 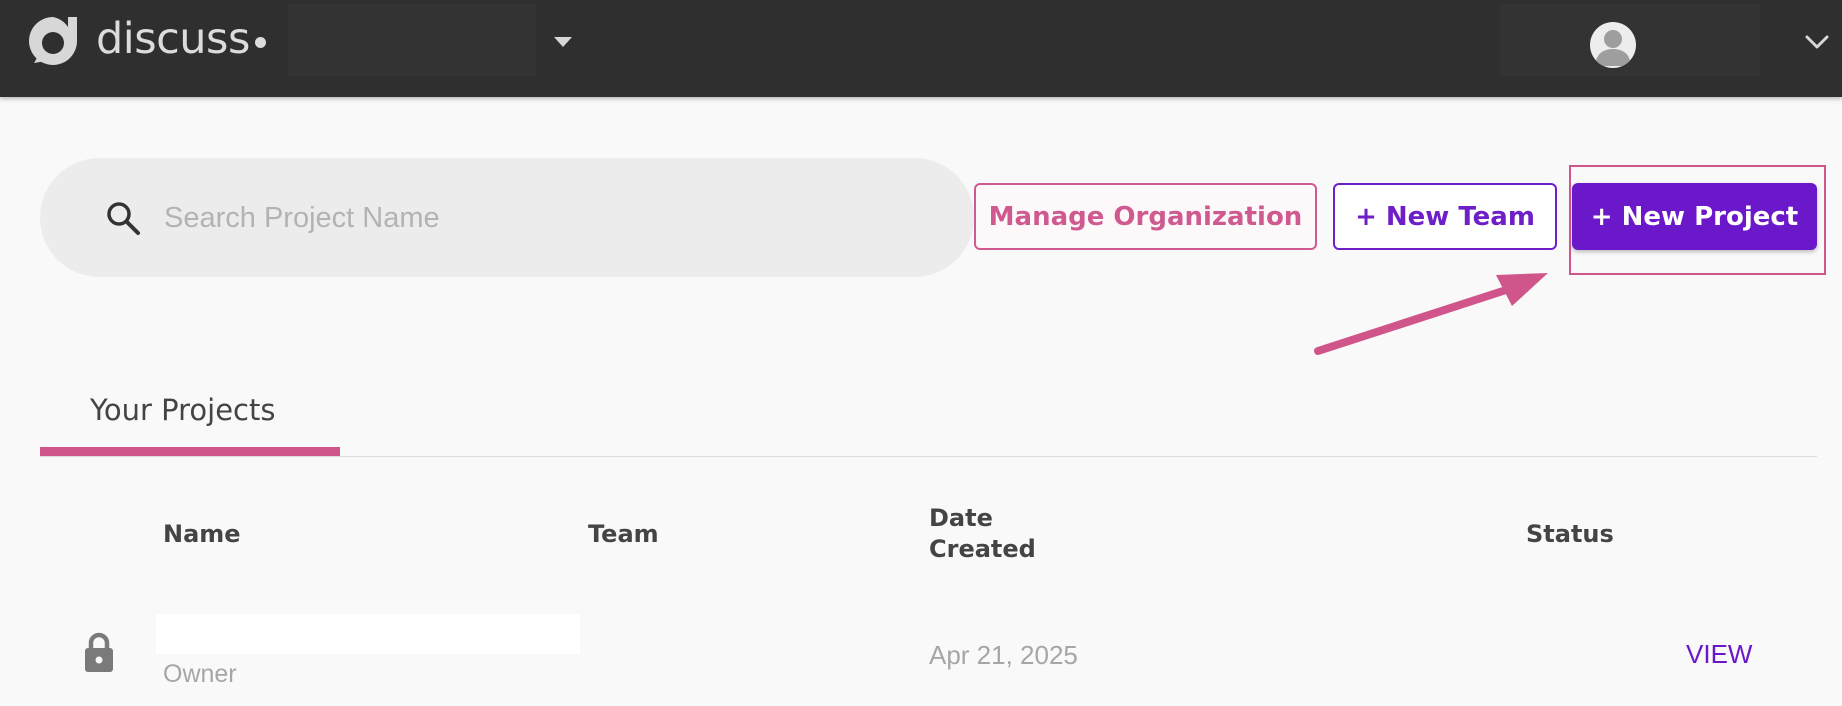 What do you see at coordinates (123, 218) in the screenshot?
I see `search-icon` at bounding box center [123, 218].